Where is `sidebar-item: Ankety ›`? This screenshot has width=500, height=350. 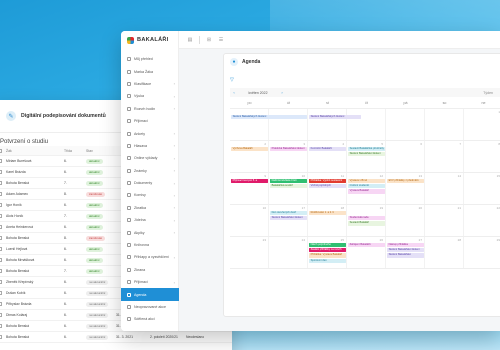
sidebar-item: Ankety › is located at coordinates (150, 133).